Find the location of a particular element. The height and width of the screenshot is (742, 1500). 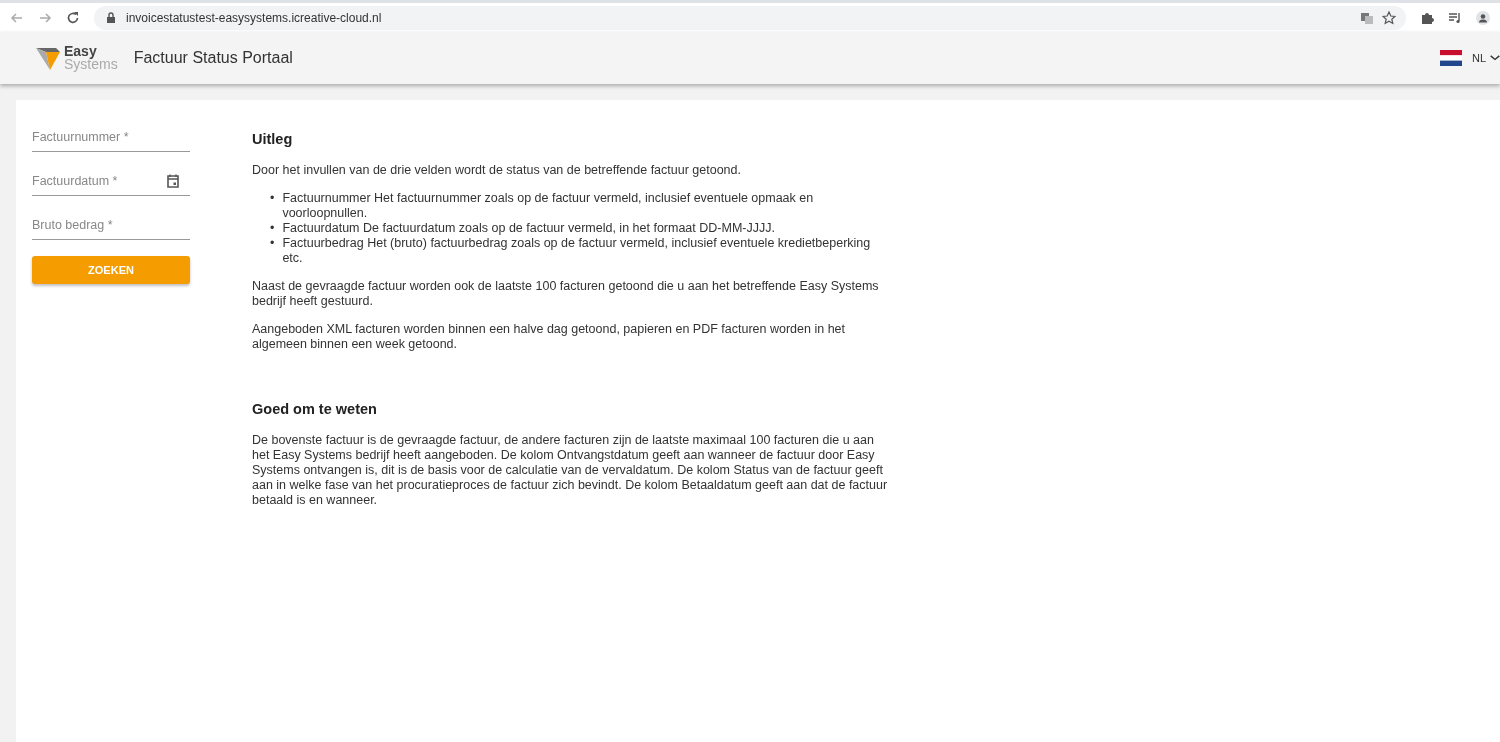

paragraph: De bovenste factuur is de gevraagde factuur, de andere facturen zijn de laatste maximaal 100 facturen die u aan het Easy Systems bedrijf heeft aangeboden. De kolom Ontvangstdatum geeft aan wanneer de factuur door Easy Systems ontvangen is, dit is de basis voor de calculatie van de vervaldatum. De kolom Status van de factuur geeft aan in welke fase van het procuratieproces de factuur zich bevindt. De kolom Betaaldatum geeft aan dat de factuur betaald is en wanneer. is located at coordinates (570, 470).